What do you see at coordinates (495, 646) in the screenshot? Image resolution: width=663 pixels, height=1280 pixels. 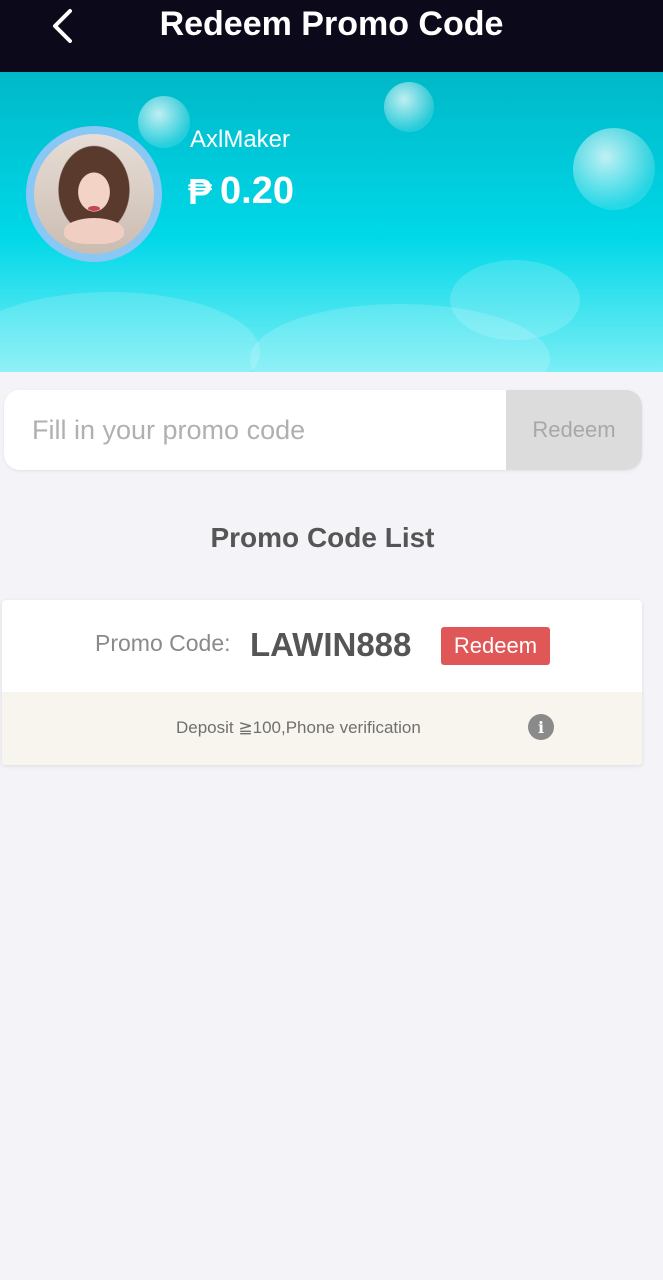 I see `promo-redeem-button: Redeem` at bounding box center [495, 646].